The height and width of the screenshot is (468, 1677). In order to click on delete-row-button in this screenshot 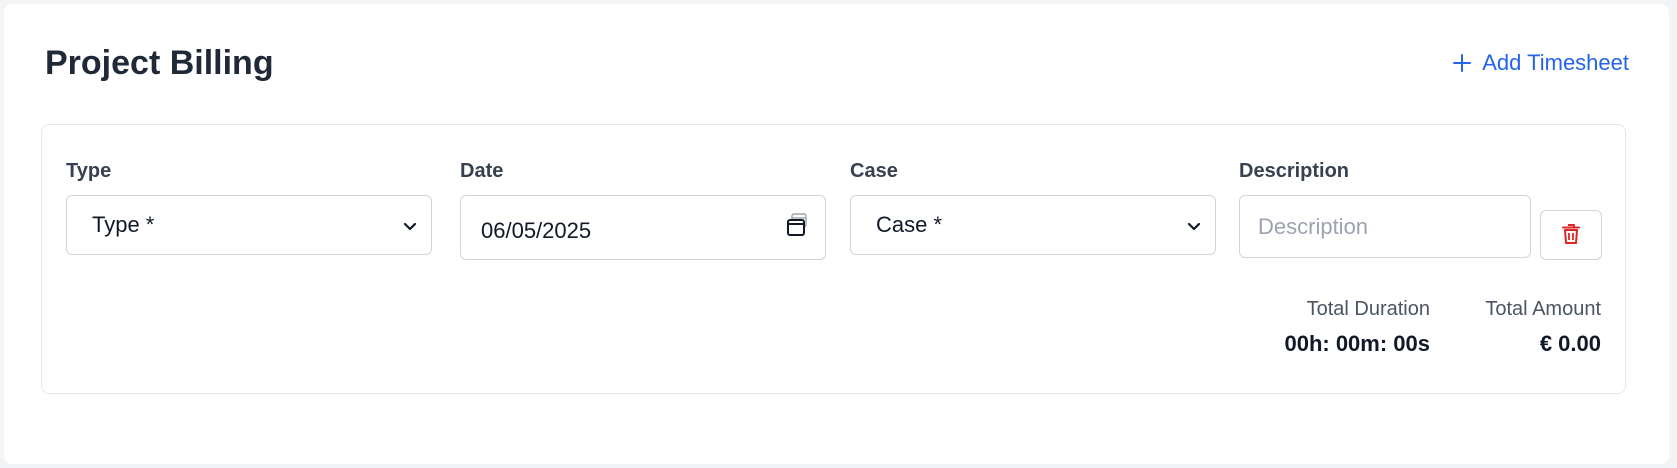, I will do `click(1571, 235)`.